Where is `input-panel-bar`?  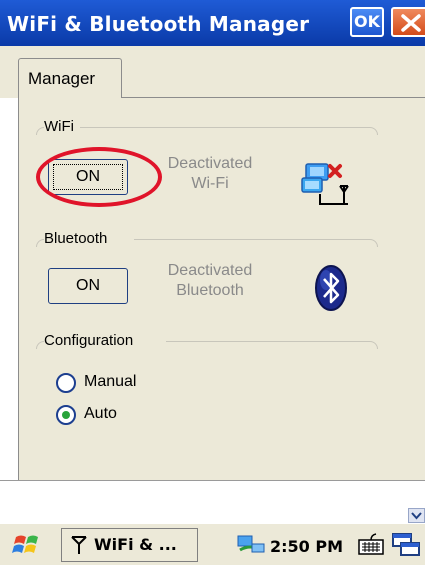
input-panel-bar is located at coordinates (212, 499).